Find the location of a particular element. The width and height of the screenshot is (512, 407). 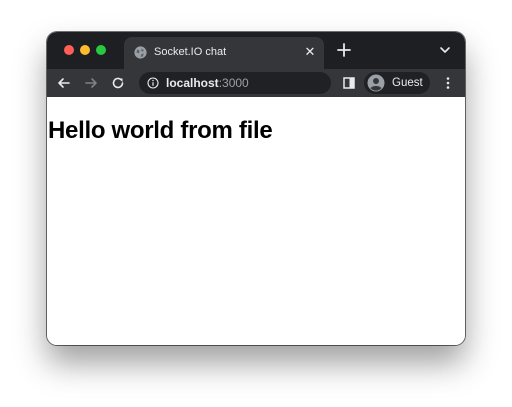

browser-toolbar: localhost:3000 Guest is located at coordinates (256, 83).